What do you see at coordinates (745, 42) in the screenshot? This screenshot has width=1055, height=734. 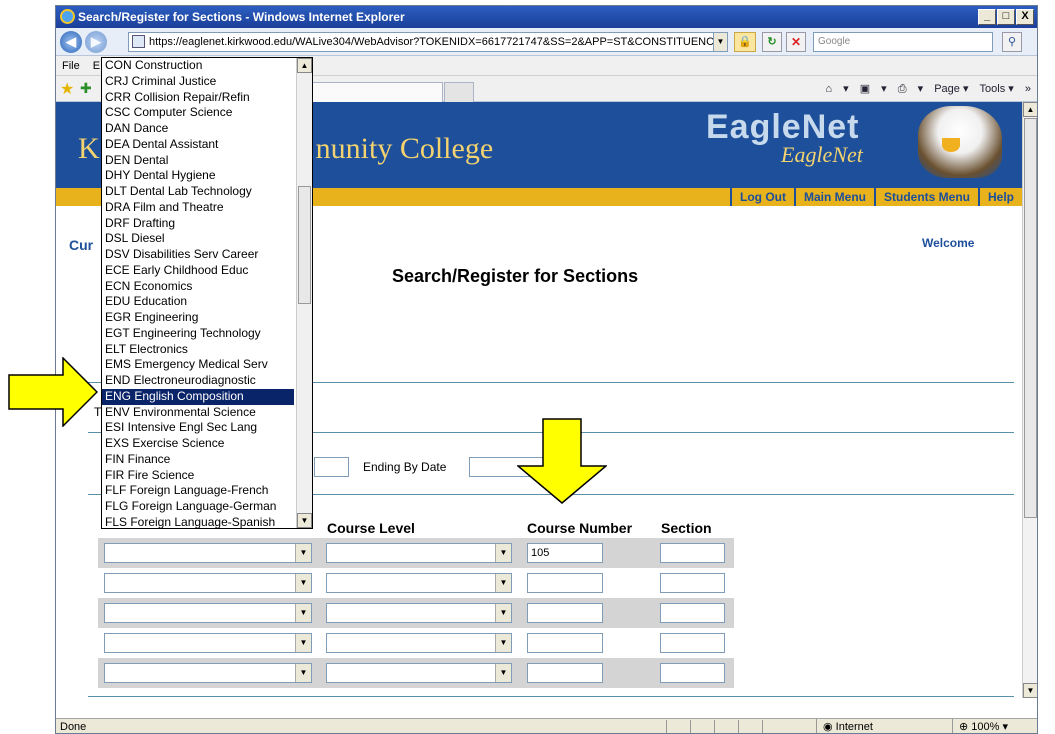 I see `lock-icon: 🔒` at bounding box center [745, 42].